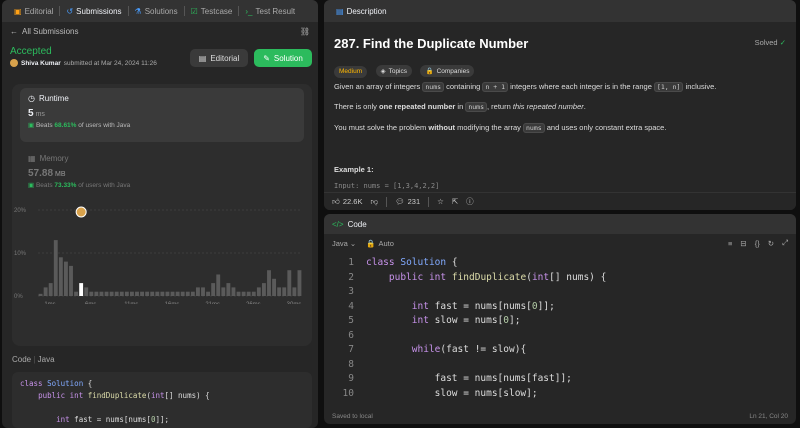  What do you see at coordinates (79, 125) in the screenshot?
I see `runtime-beats: ▣ Beats 68.61% of users with Java` at bounding box center [79, 125].